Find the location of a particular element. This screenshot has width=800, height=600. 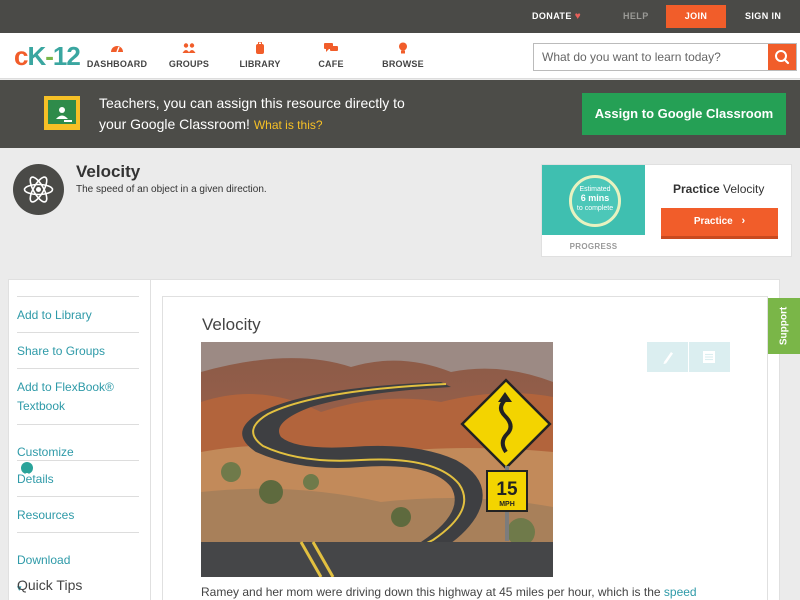

search-box is located at coordinates (665, 57).